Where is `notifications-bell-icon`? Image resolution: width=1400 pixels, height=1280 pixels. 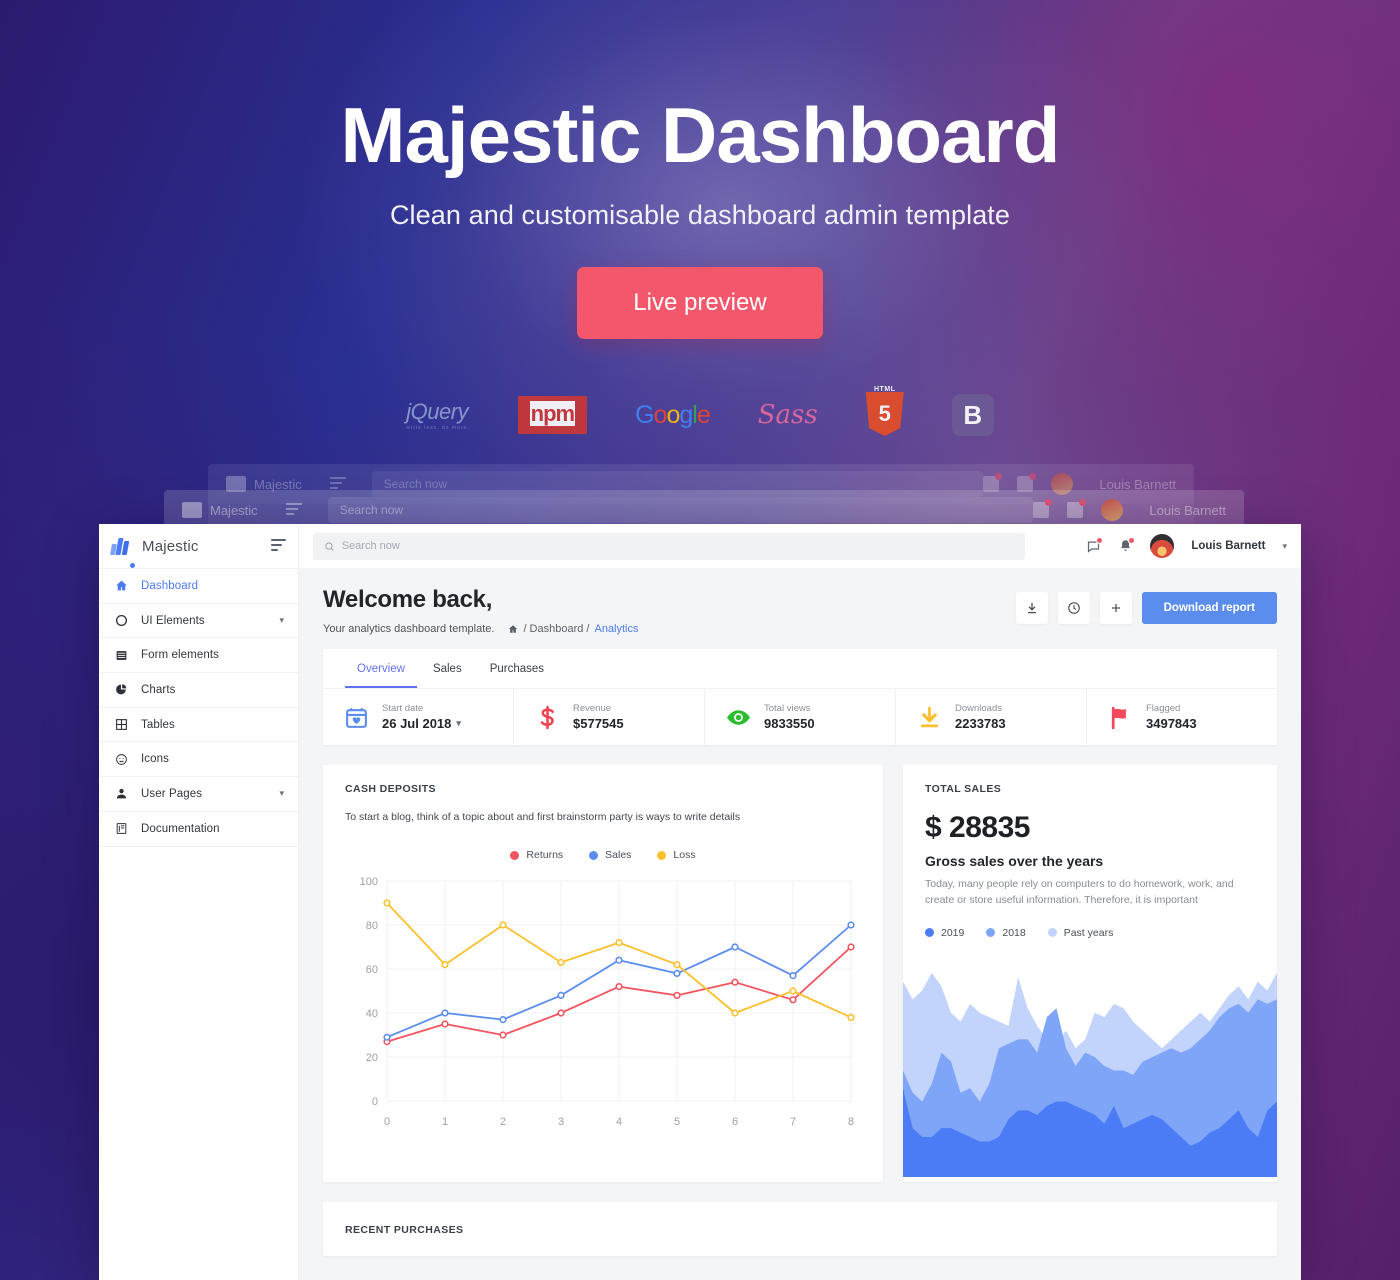
notifications-bell-icon is located at coordinates (1127, 545).